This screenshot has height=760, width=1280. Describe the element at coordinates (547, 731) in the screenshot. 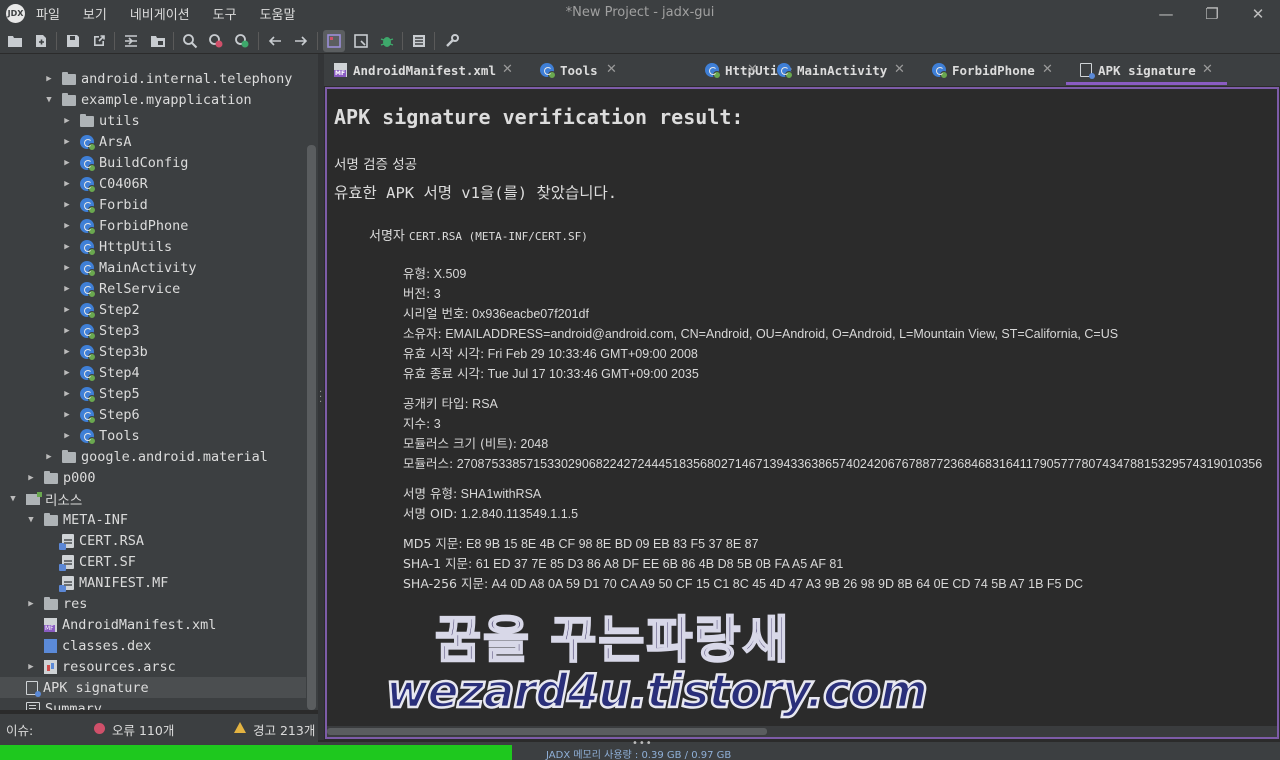

I see `content-scrollbar-thumb` at that location.